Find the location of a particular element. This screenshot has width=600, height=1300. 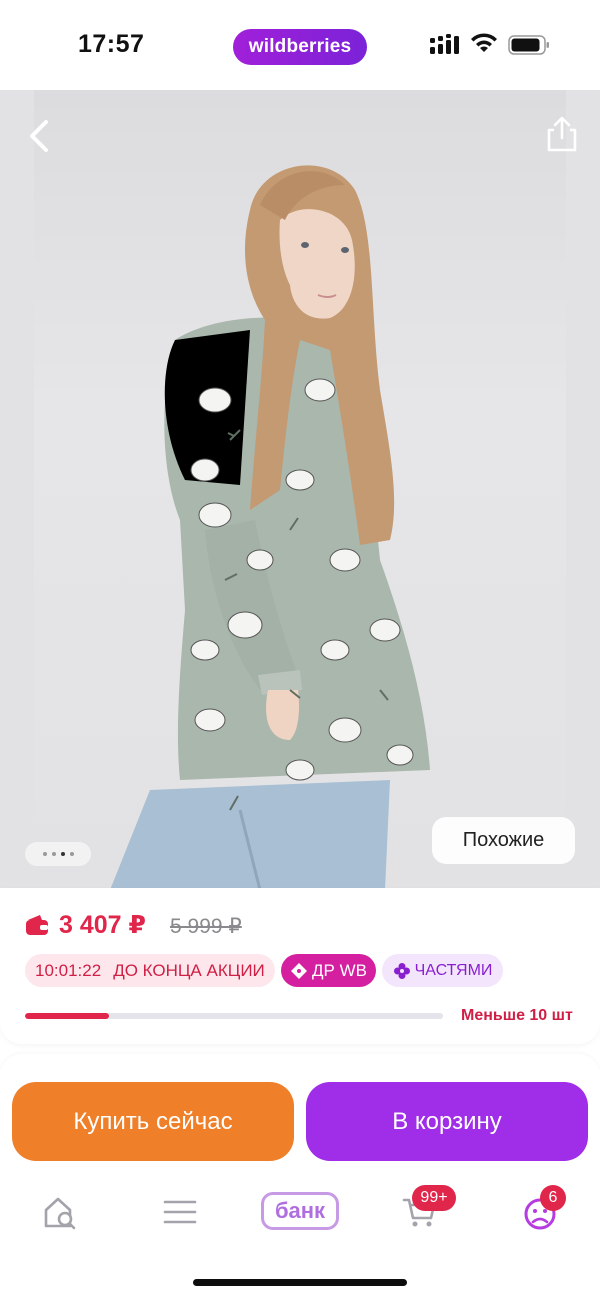

menu-icon is located at coordinates (180, 1212).